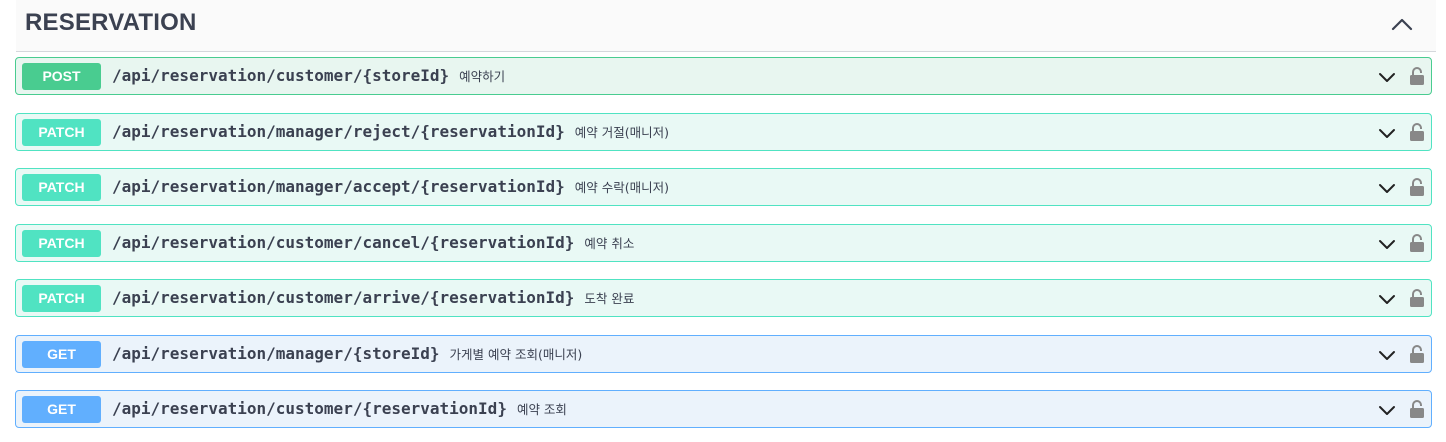 Image resolution: width=1446 pixels, height=442 pixels. Describe the element at coordinates (482, 76) in the screenshot. I see `operation-summary: 예약하기` at that location.